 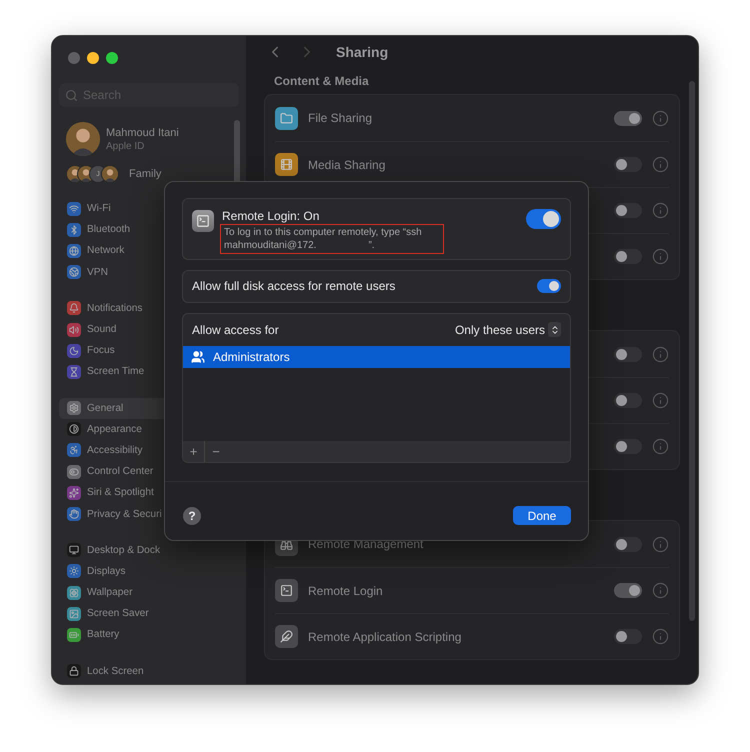 I want to click on row-label: Remote Application Scripting, so click(x=385, y=637).